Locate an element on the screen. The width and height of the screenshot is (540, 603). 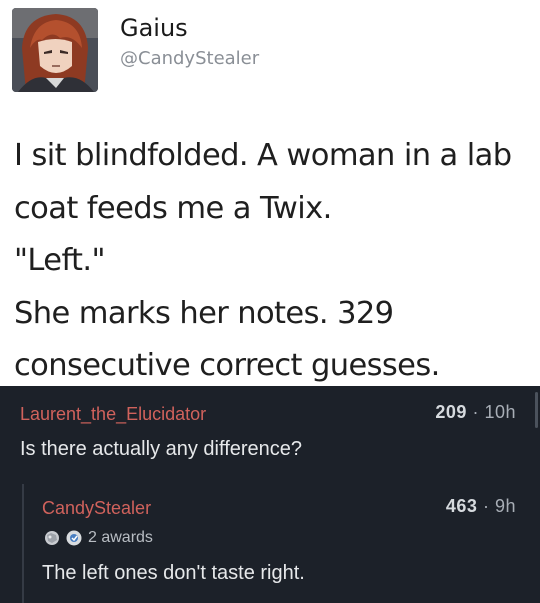
comment-meta: 209 · 10h is located at coordinates (475, 412).